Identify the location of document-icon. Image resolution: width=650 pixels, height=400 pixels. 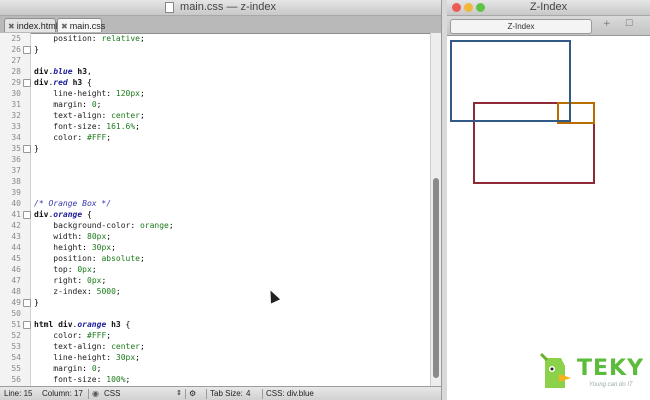
(169, 7).